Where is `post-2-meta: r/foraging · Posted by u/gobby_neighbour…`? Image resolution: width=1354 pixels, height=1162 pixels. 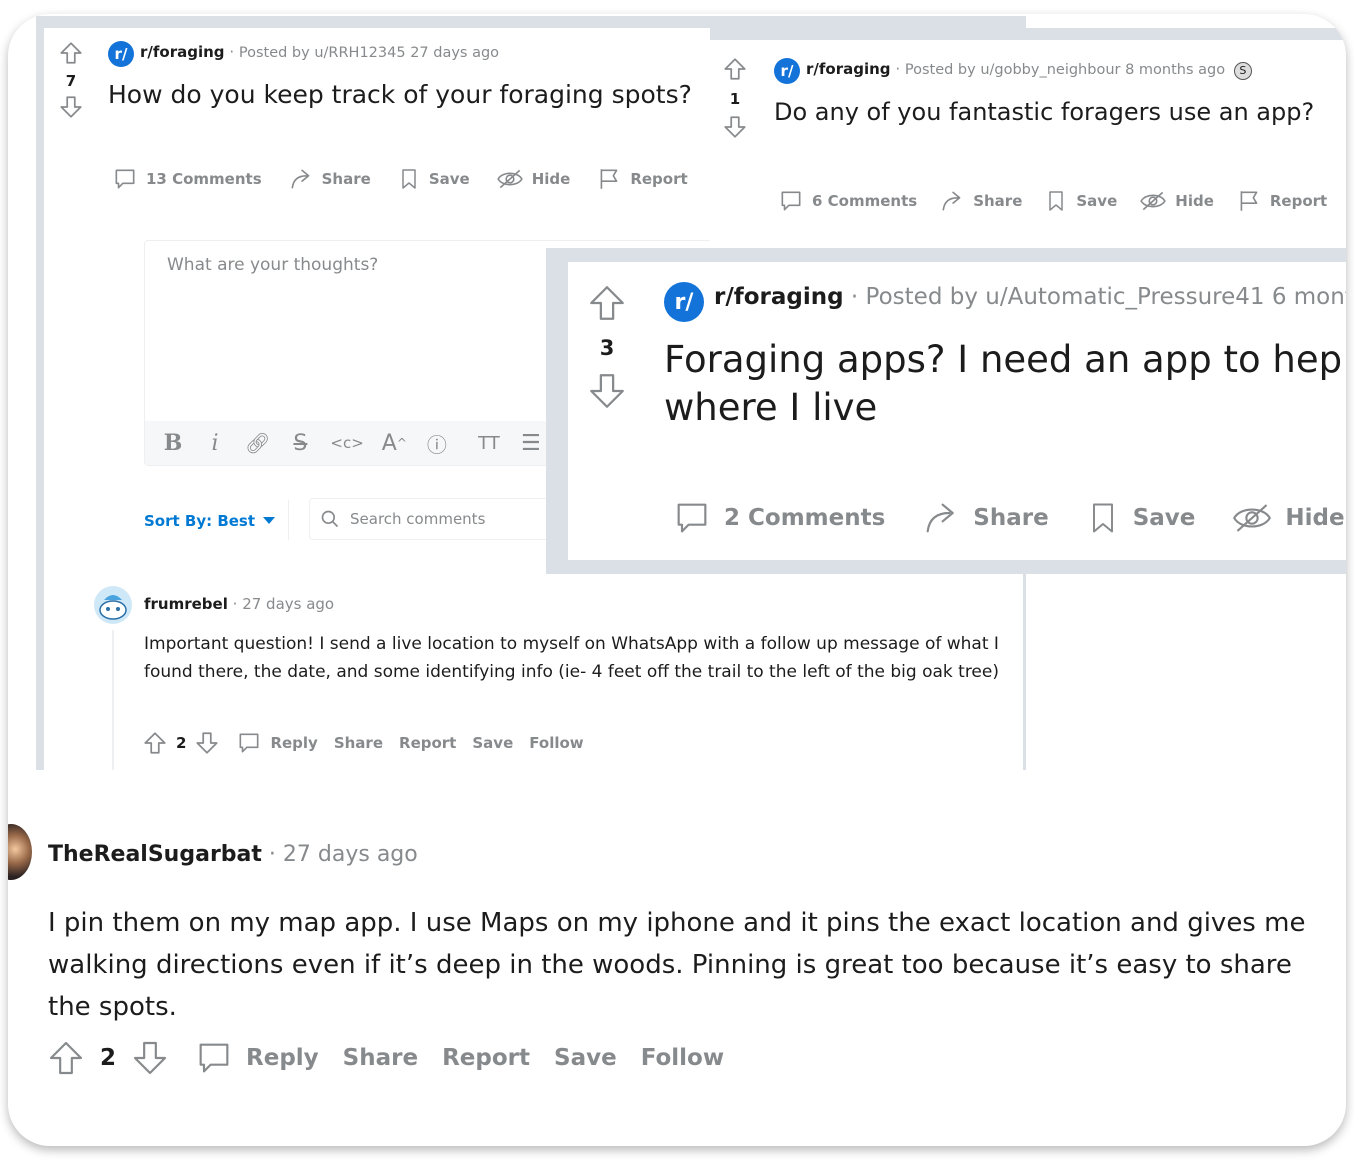 post-2-meta: r/foraging · Posted by u/gobby_neighbour… is located at coordinates (1029, 70).